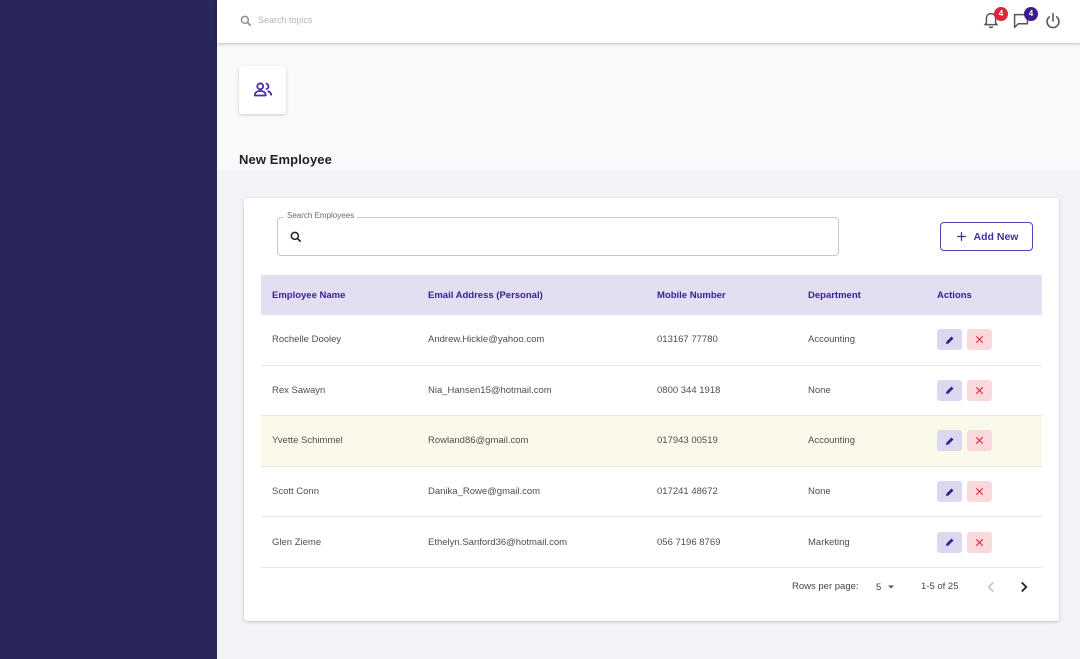 The width and height of the screenshot is (1080, 659). I want to click on employee-search-input, so click(570, 237).